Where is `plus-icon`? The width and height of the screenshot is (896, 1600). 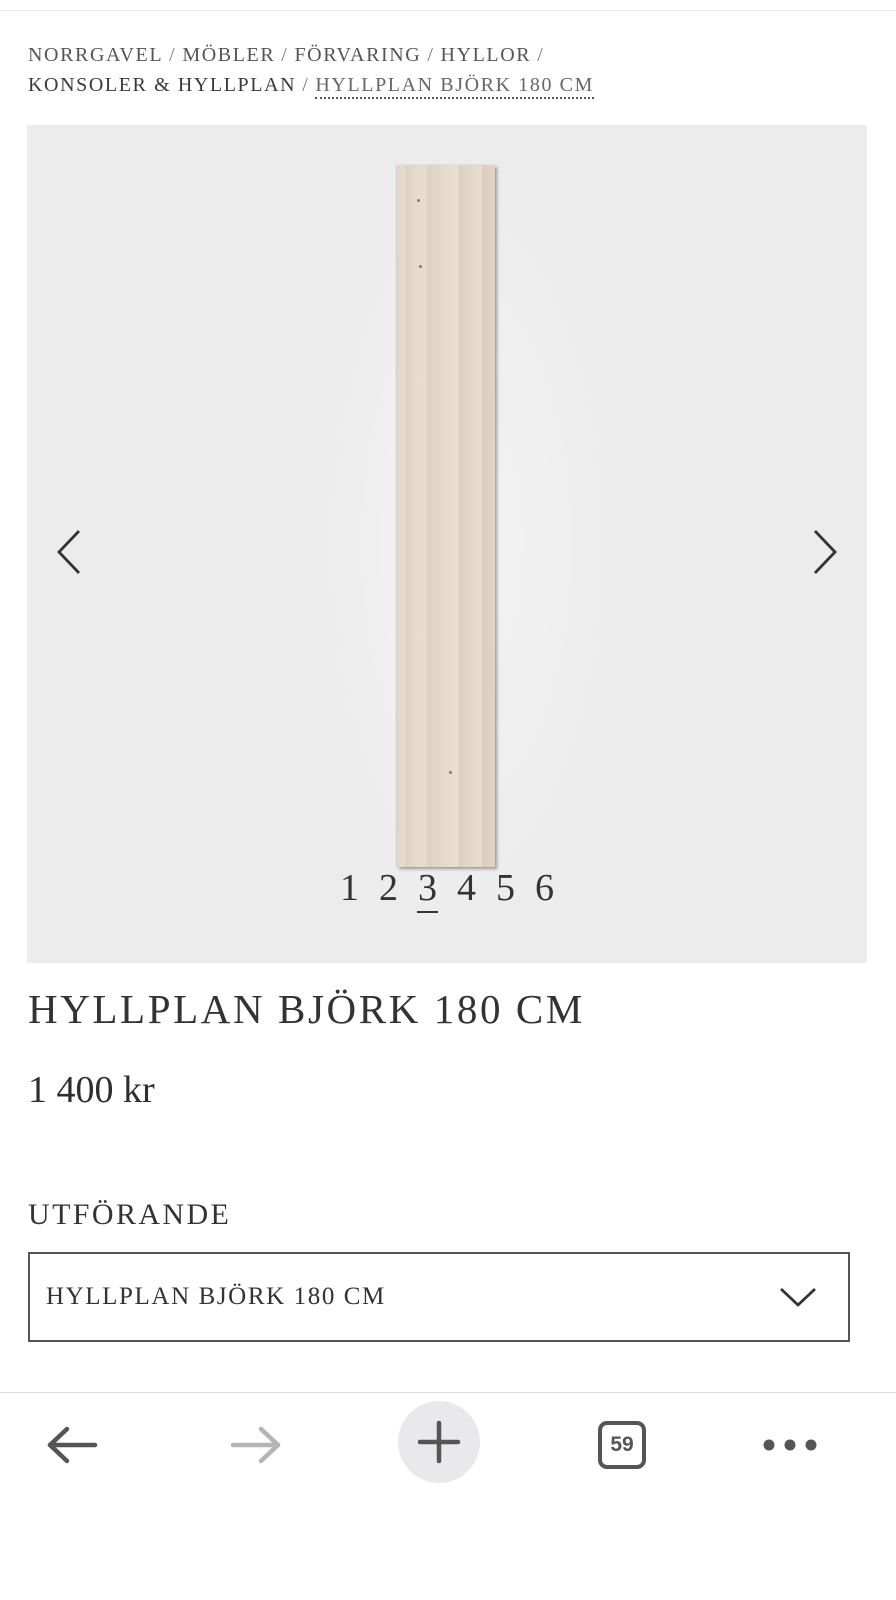
plus-icon is located at coordinates (439, 1442).